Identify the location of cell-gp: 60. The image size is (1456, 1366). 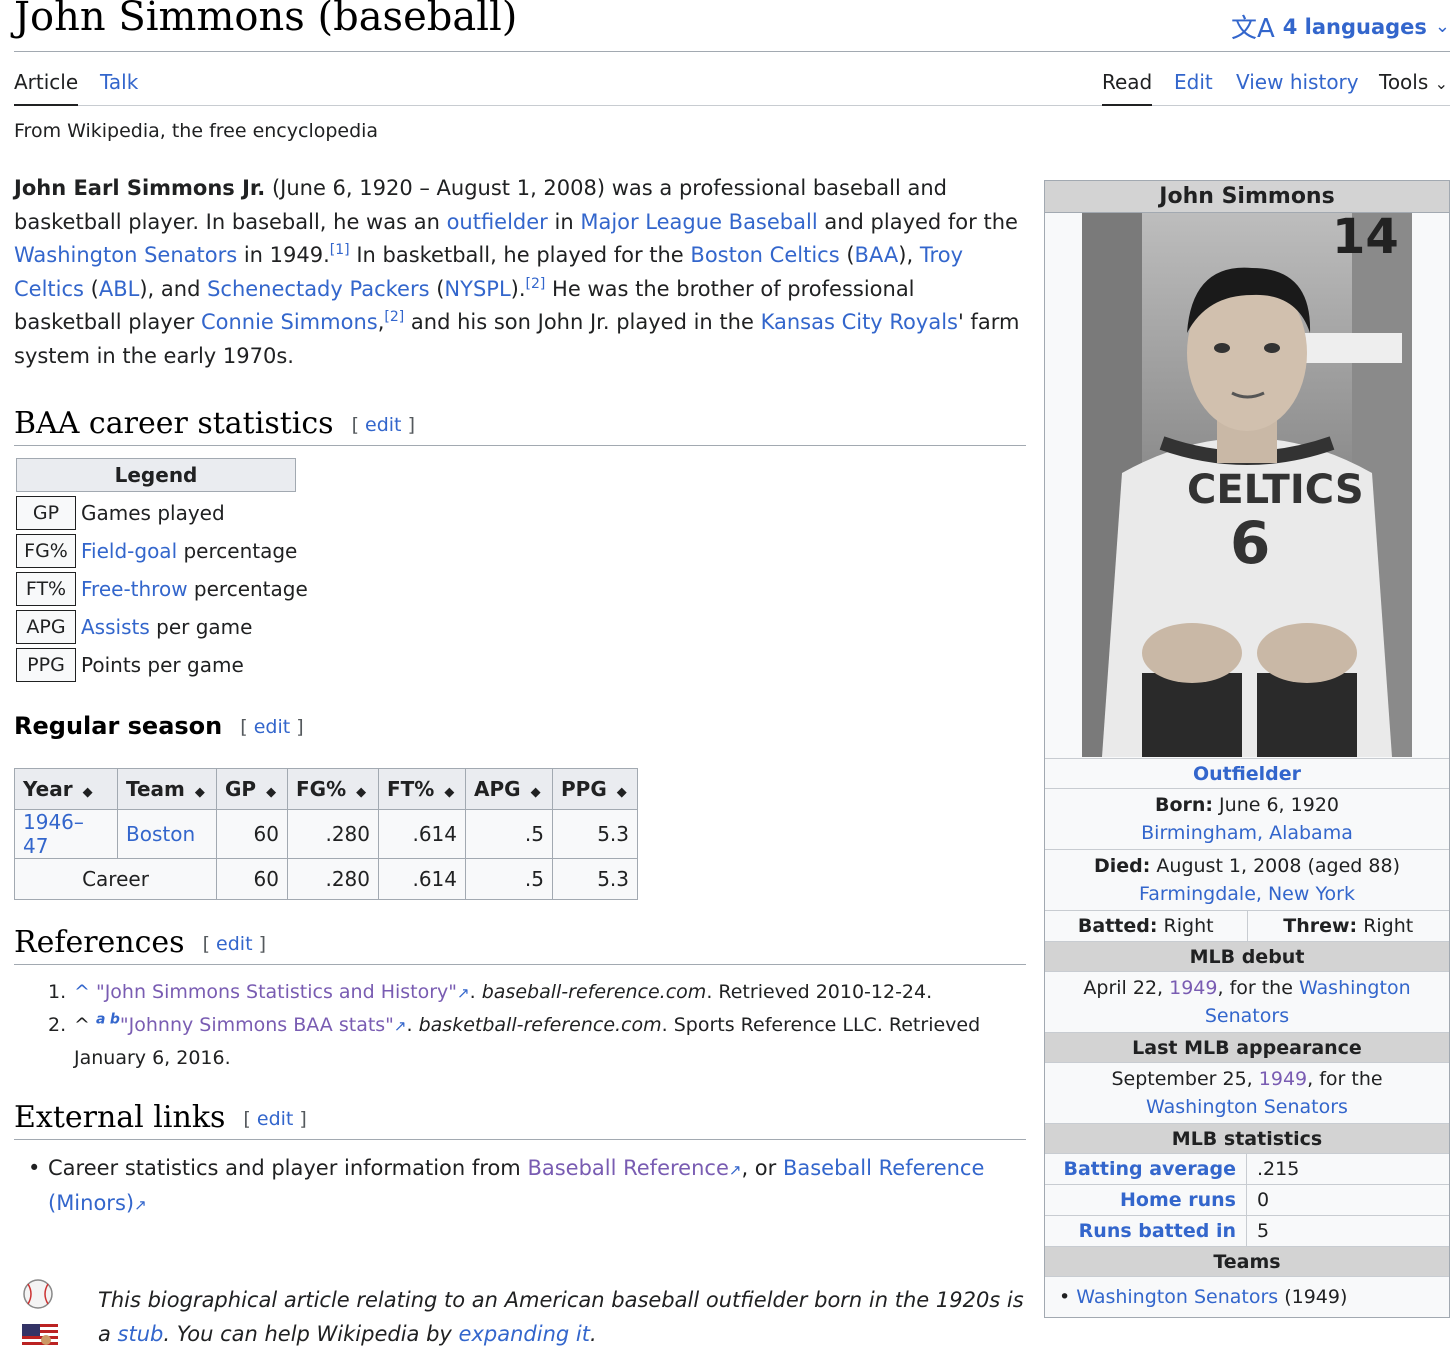
(252, 834).